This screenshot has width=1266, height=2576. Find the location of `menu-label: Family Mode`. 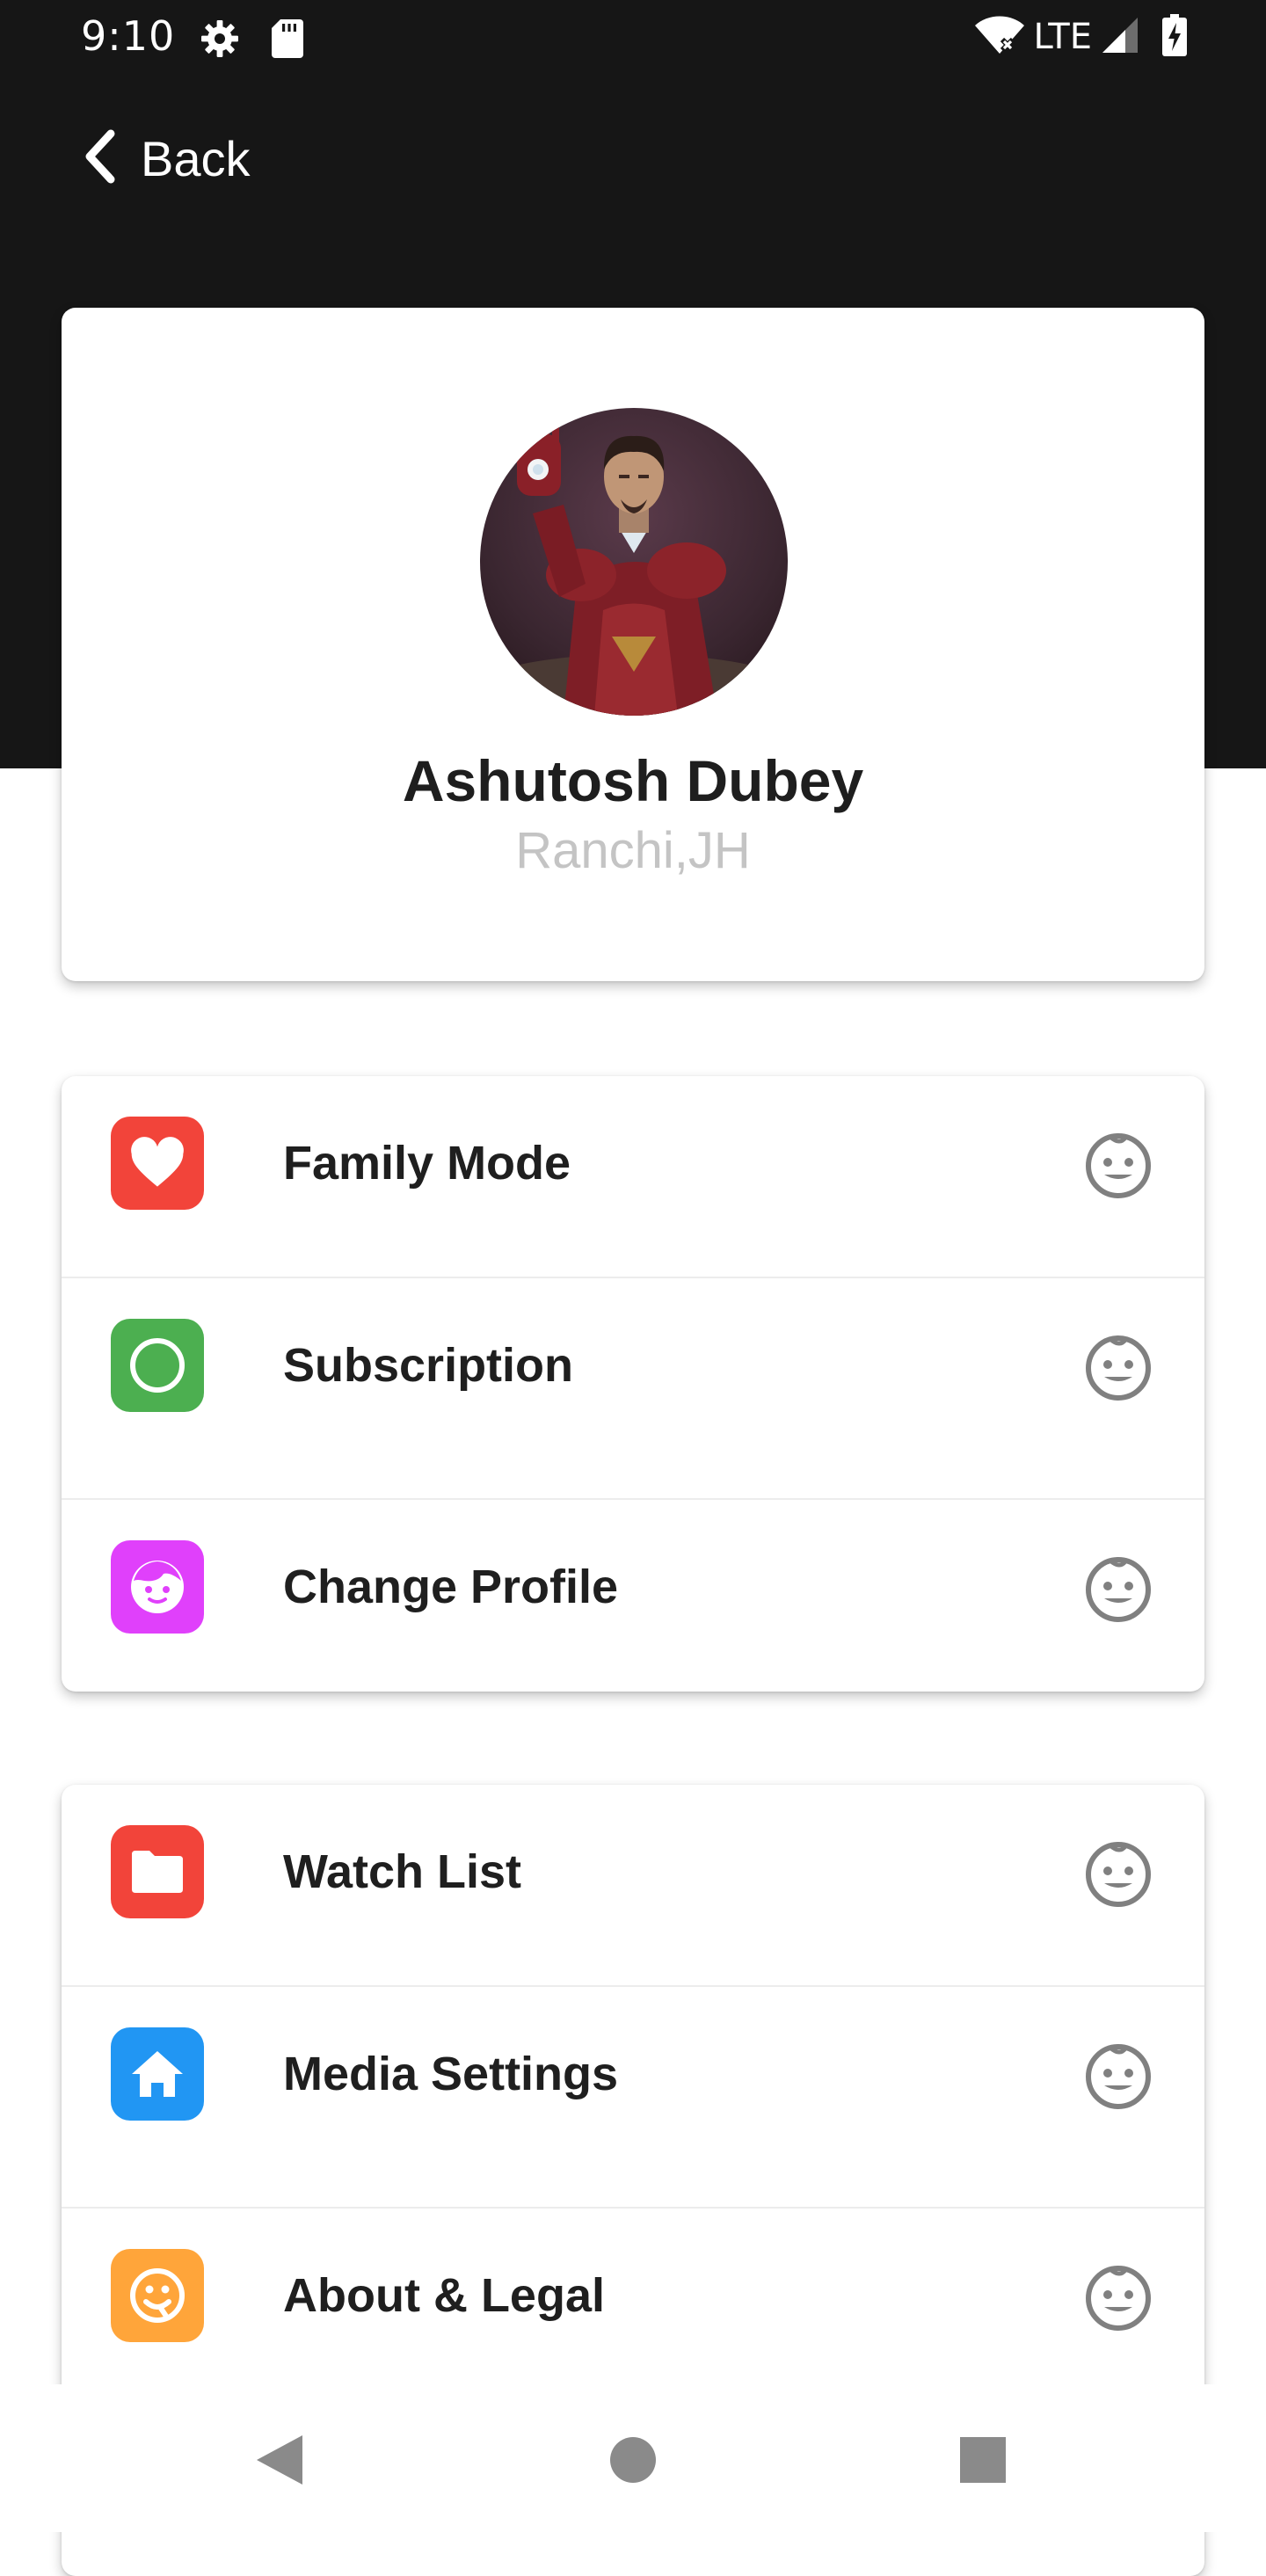

menu-label: Family Mode is located at coordinates (427, 1163).